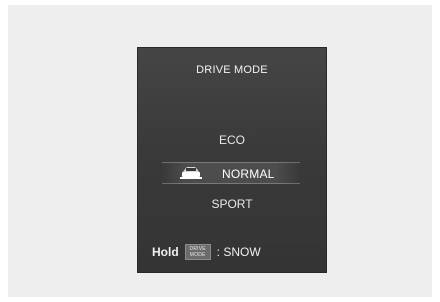  I want to click on snow-action-label: : SNOW, so click(238, 252).